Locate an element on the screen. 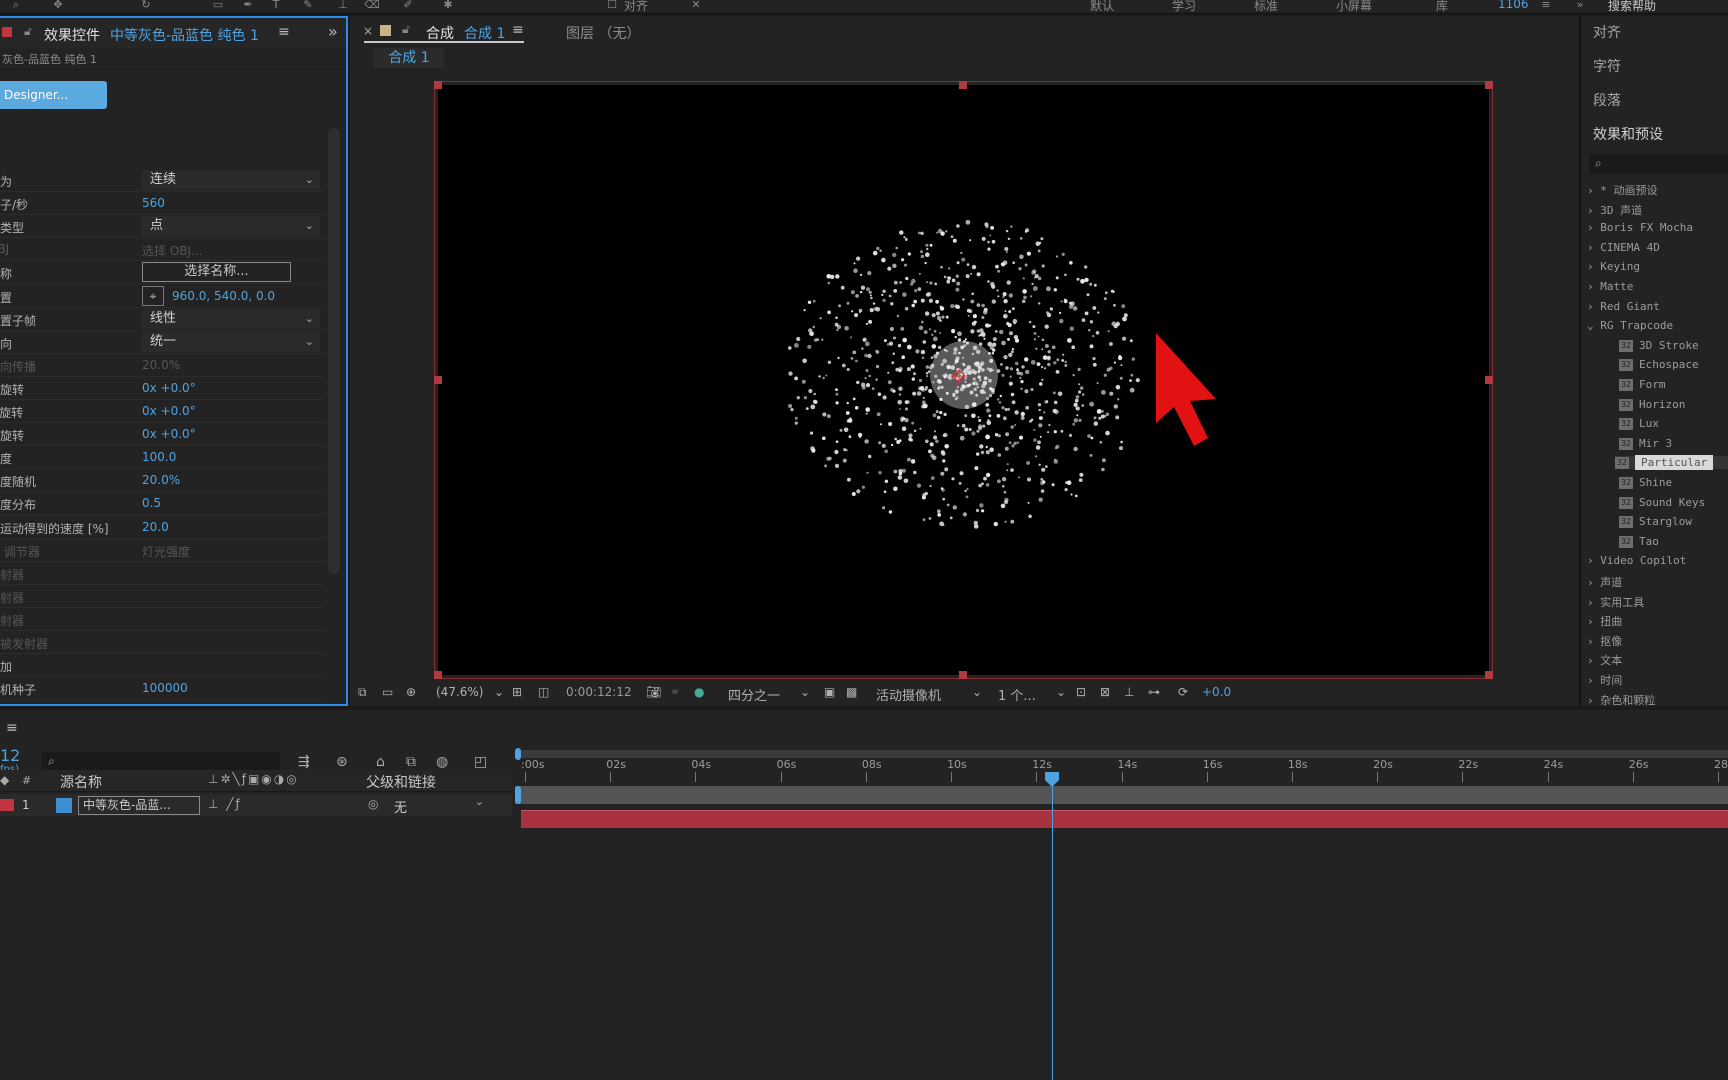  column-source-name: 源名称 is located at coordinates (81, 782).